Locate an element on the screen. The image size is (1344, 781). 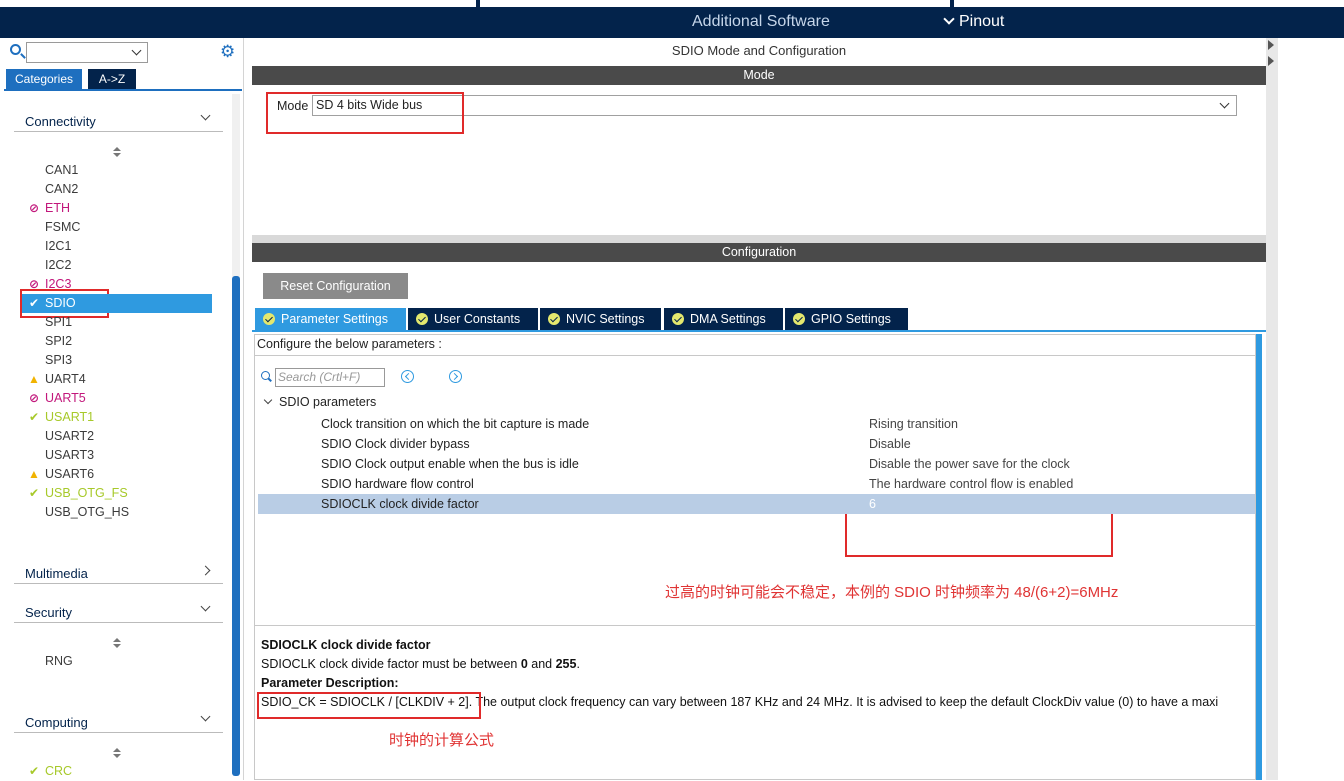
parameter-search-input: Search (Crtl+F) is located at coordinates (330, 377).